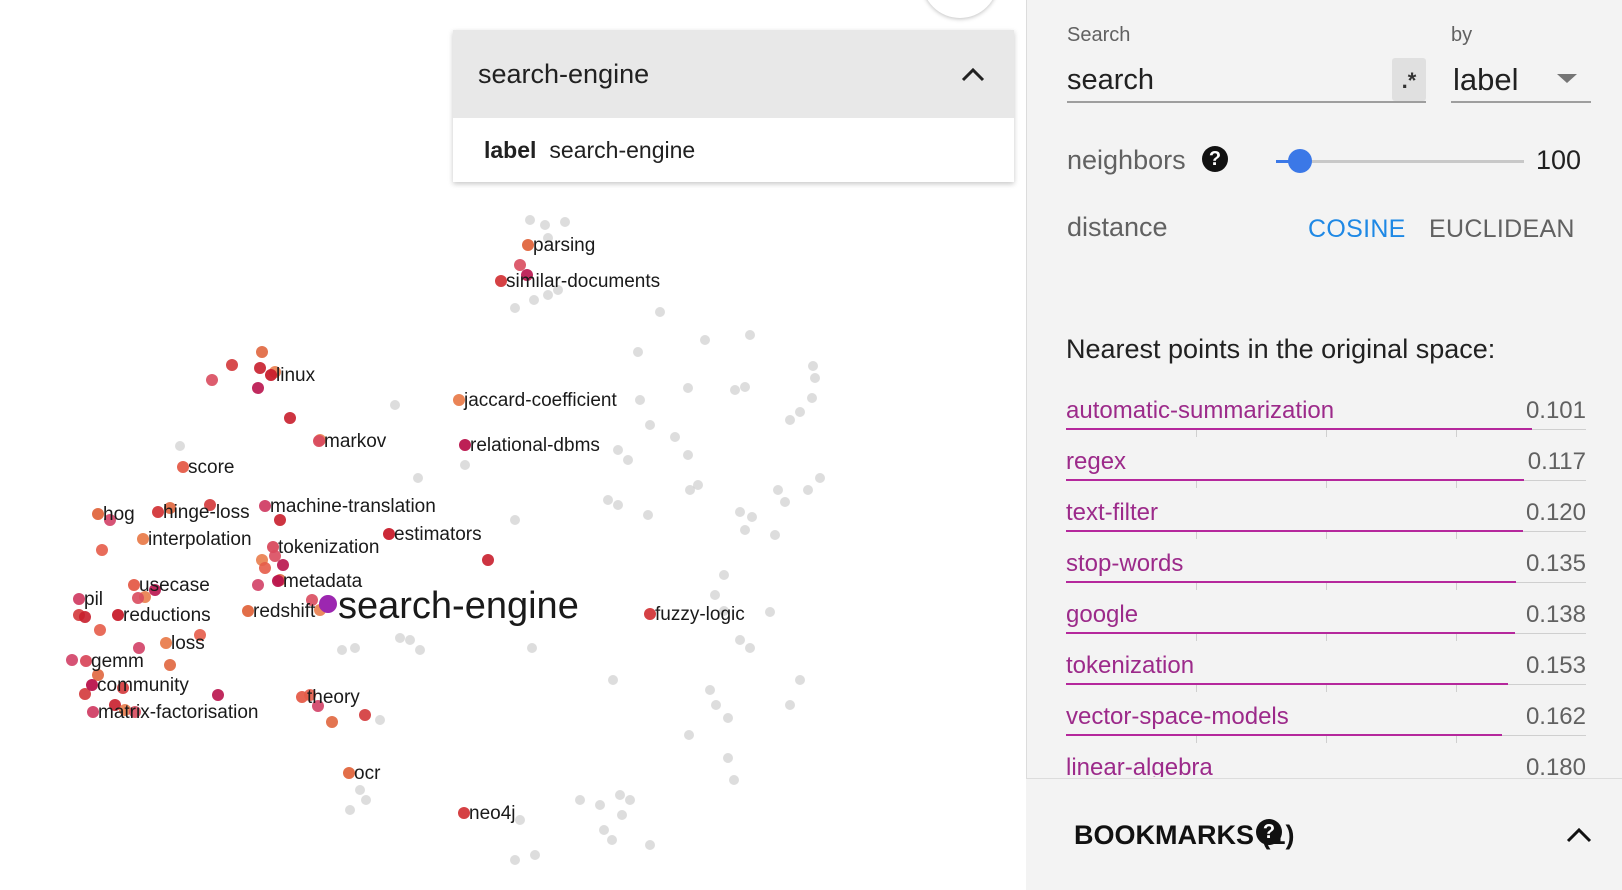  Describe the element at coordinates (1324, 834) in the screenshot. I see `bookmarks-panel: BOOKMARKS (1) ?` at that location.